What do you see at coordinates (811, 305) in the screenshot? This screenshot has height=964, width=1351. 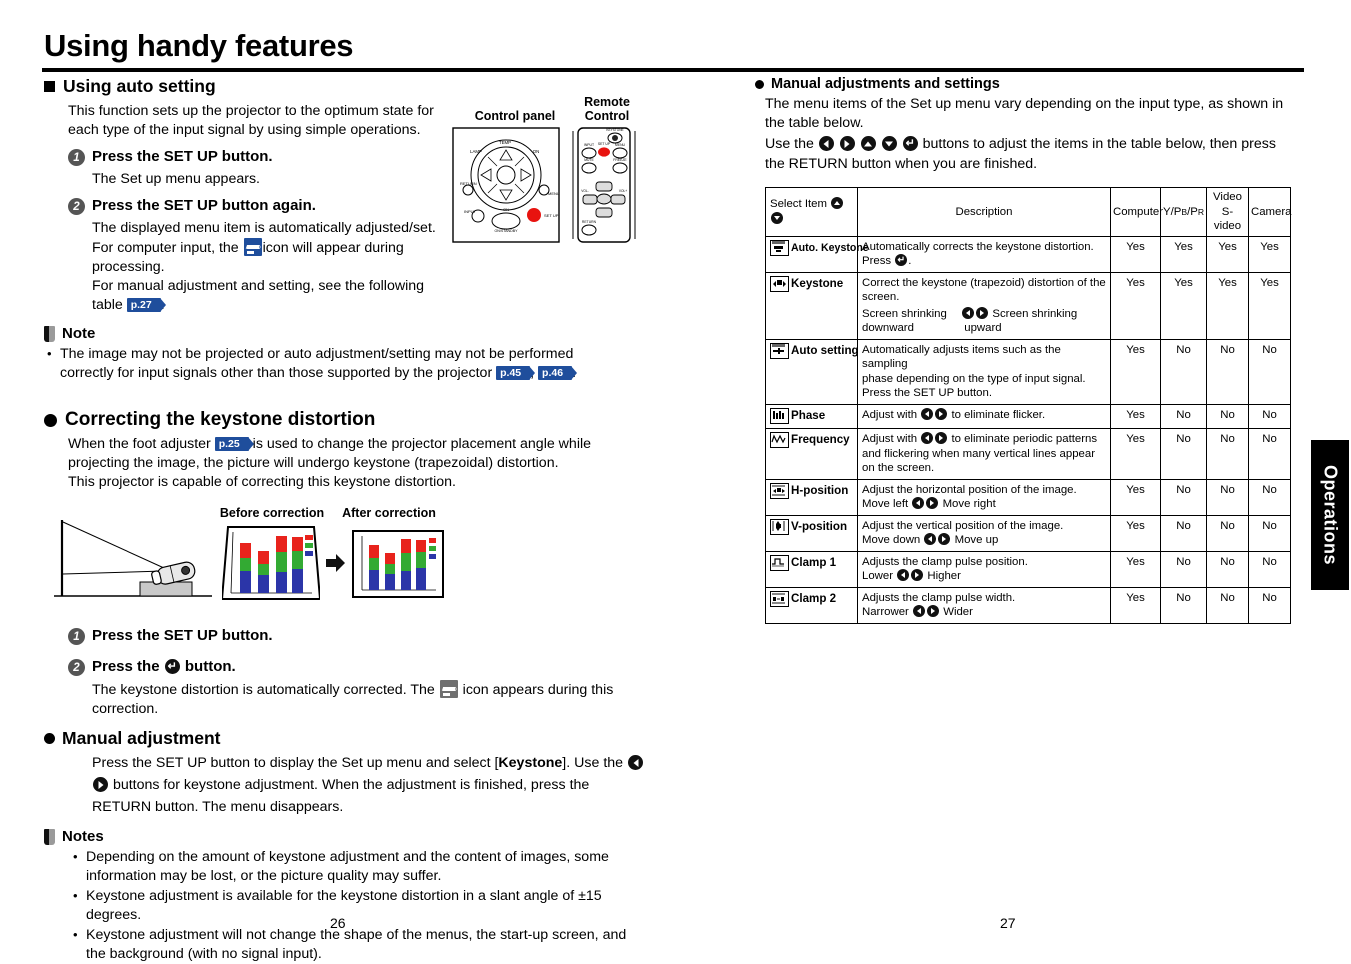 I see `row-item-keystone: Keystone` at bounding box center [811, 305].